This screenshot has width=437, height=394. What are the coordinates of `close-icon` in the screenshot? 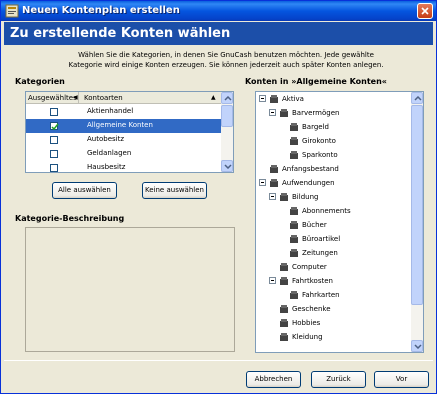 It's located at (425, 11).